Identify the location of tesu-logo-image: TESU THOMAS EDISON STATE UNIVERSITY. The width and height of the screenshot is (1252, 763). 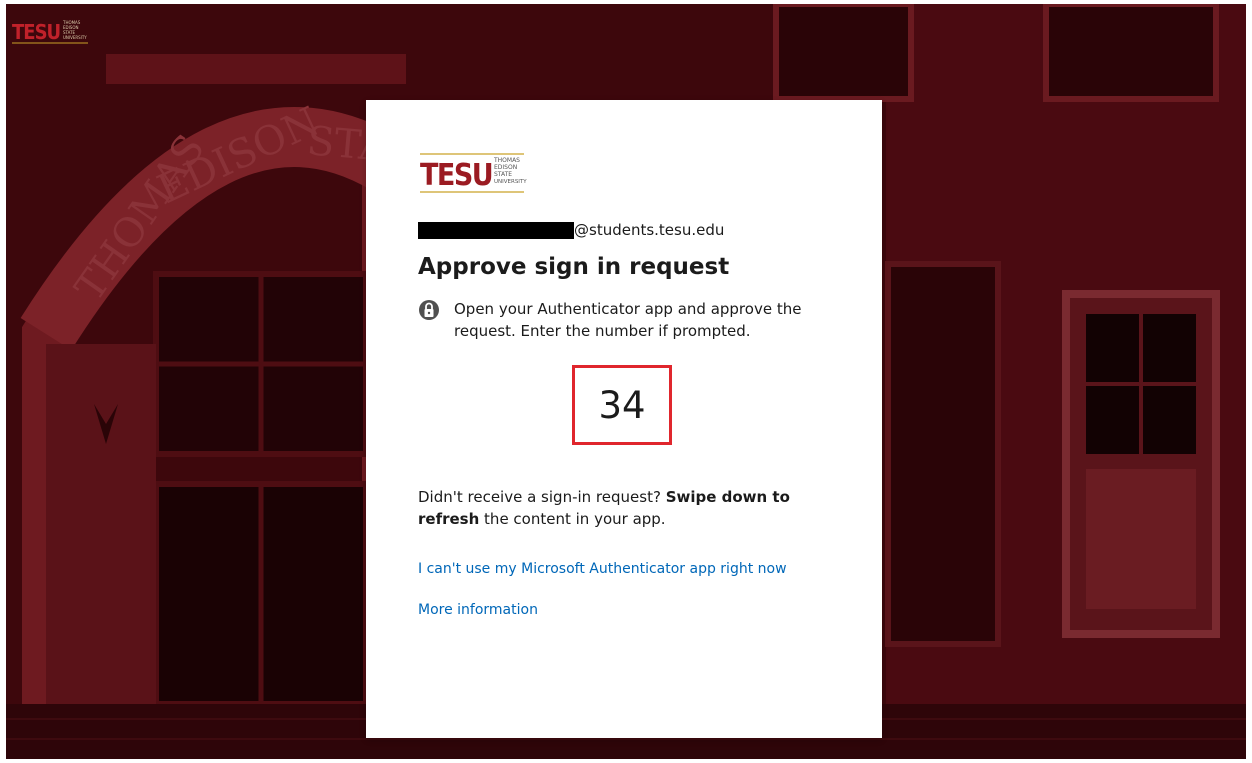
(473, 173).